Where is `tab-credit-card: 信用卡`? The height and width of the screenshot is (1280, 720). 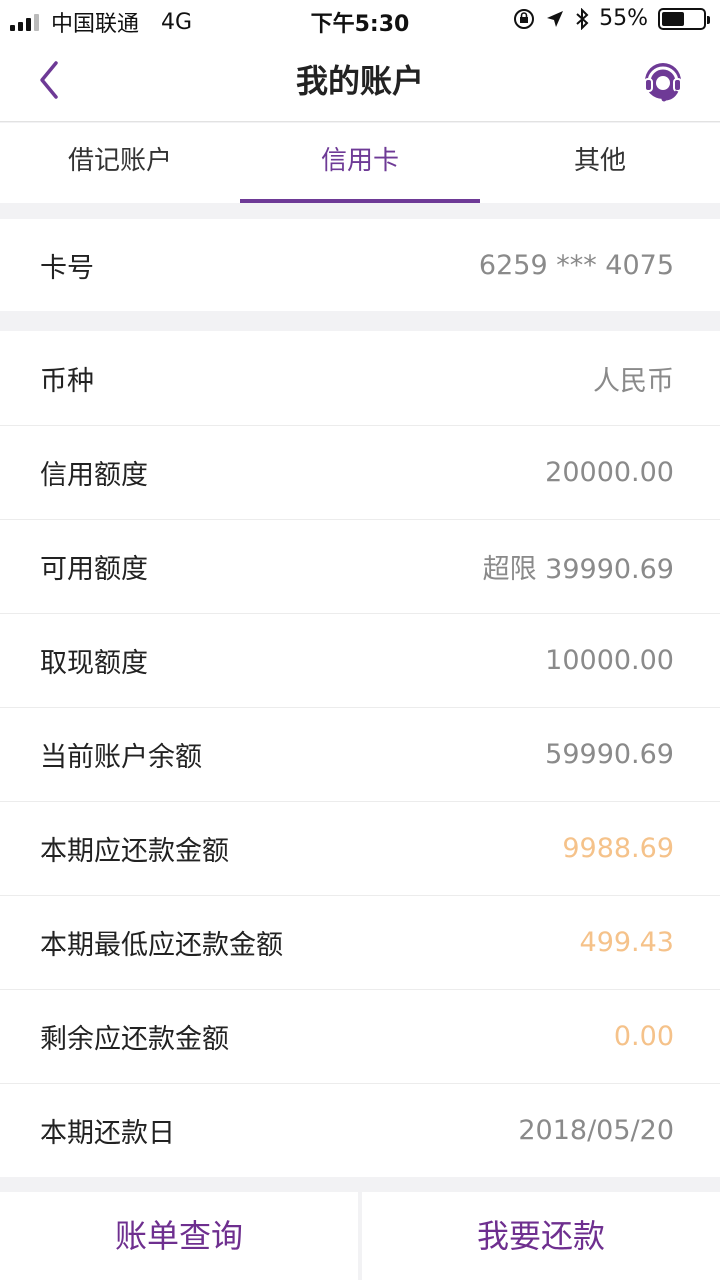
tab-credit-card: 信用卡 is located at coordinates (360, 163).